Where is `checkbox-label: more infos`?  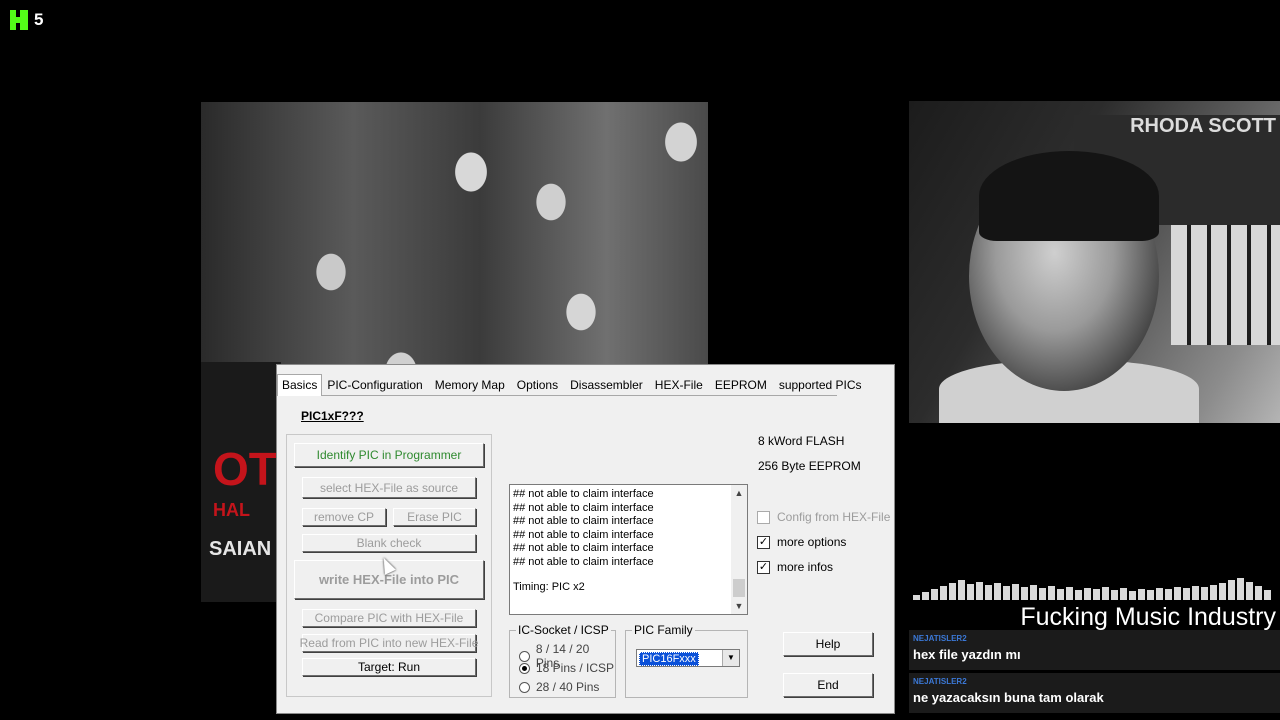
checkbox-label: more infos is located at coordinates (805, 567).